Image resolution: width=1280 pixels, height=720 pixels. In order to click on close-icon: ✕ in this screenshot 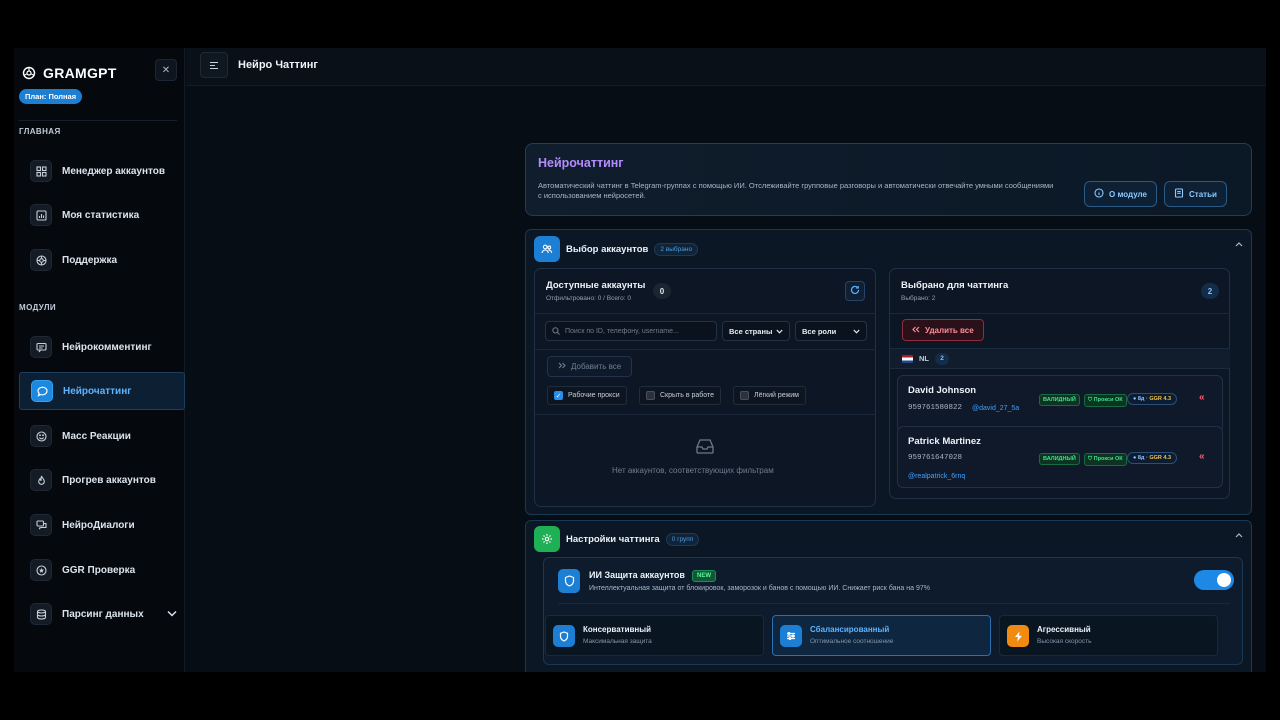, I will do `click(166, 70)`.